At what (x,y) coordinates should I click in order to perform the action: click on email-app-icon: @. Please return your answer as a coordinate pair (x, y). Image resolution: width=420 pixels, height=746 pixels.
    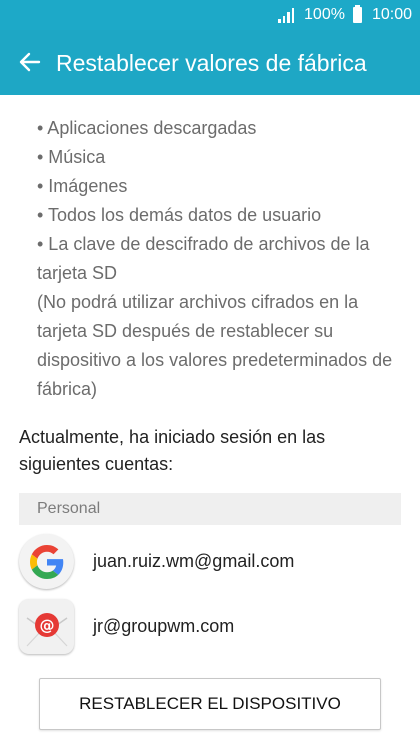
    Looking at the image, I should click on (46, 626).